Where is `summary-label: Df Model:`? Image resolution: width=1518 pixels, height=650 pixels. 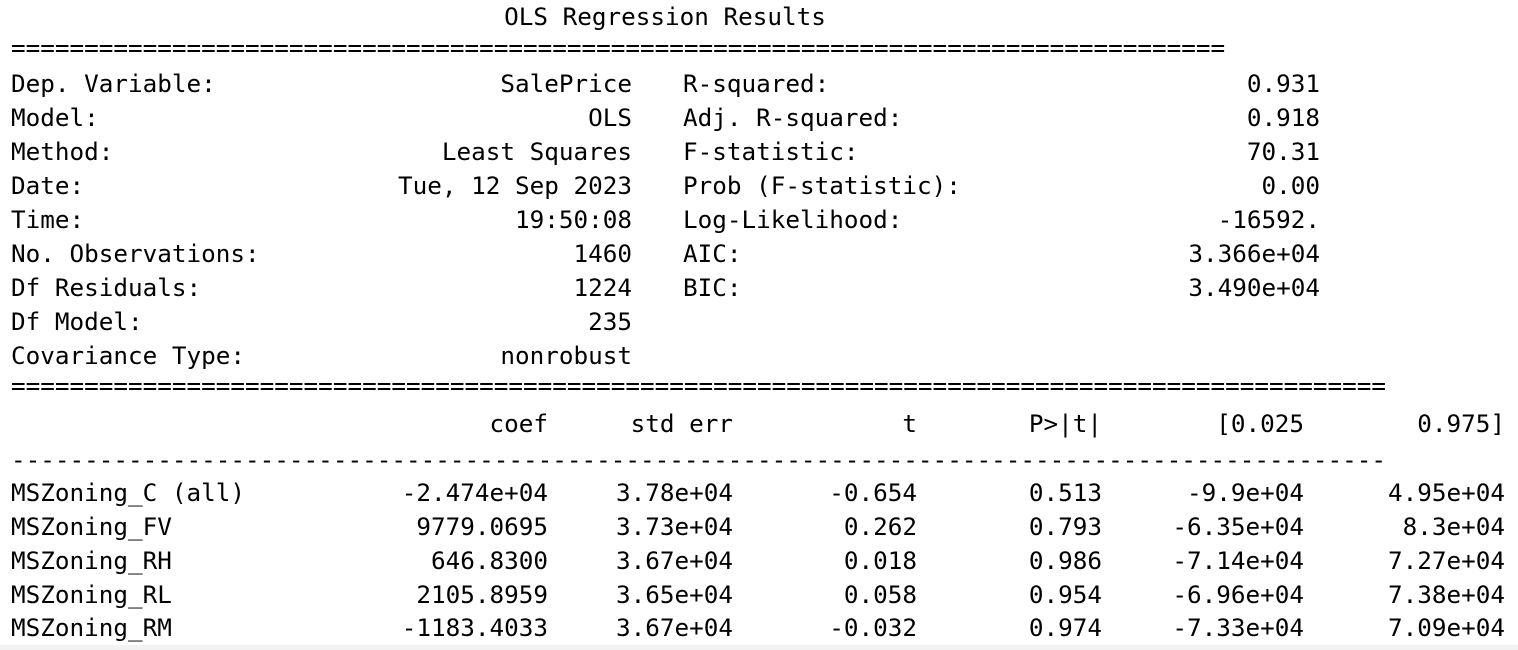 summary-label: Df Model: is located at coordinates (77, 321).